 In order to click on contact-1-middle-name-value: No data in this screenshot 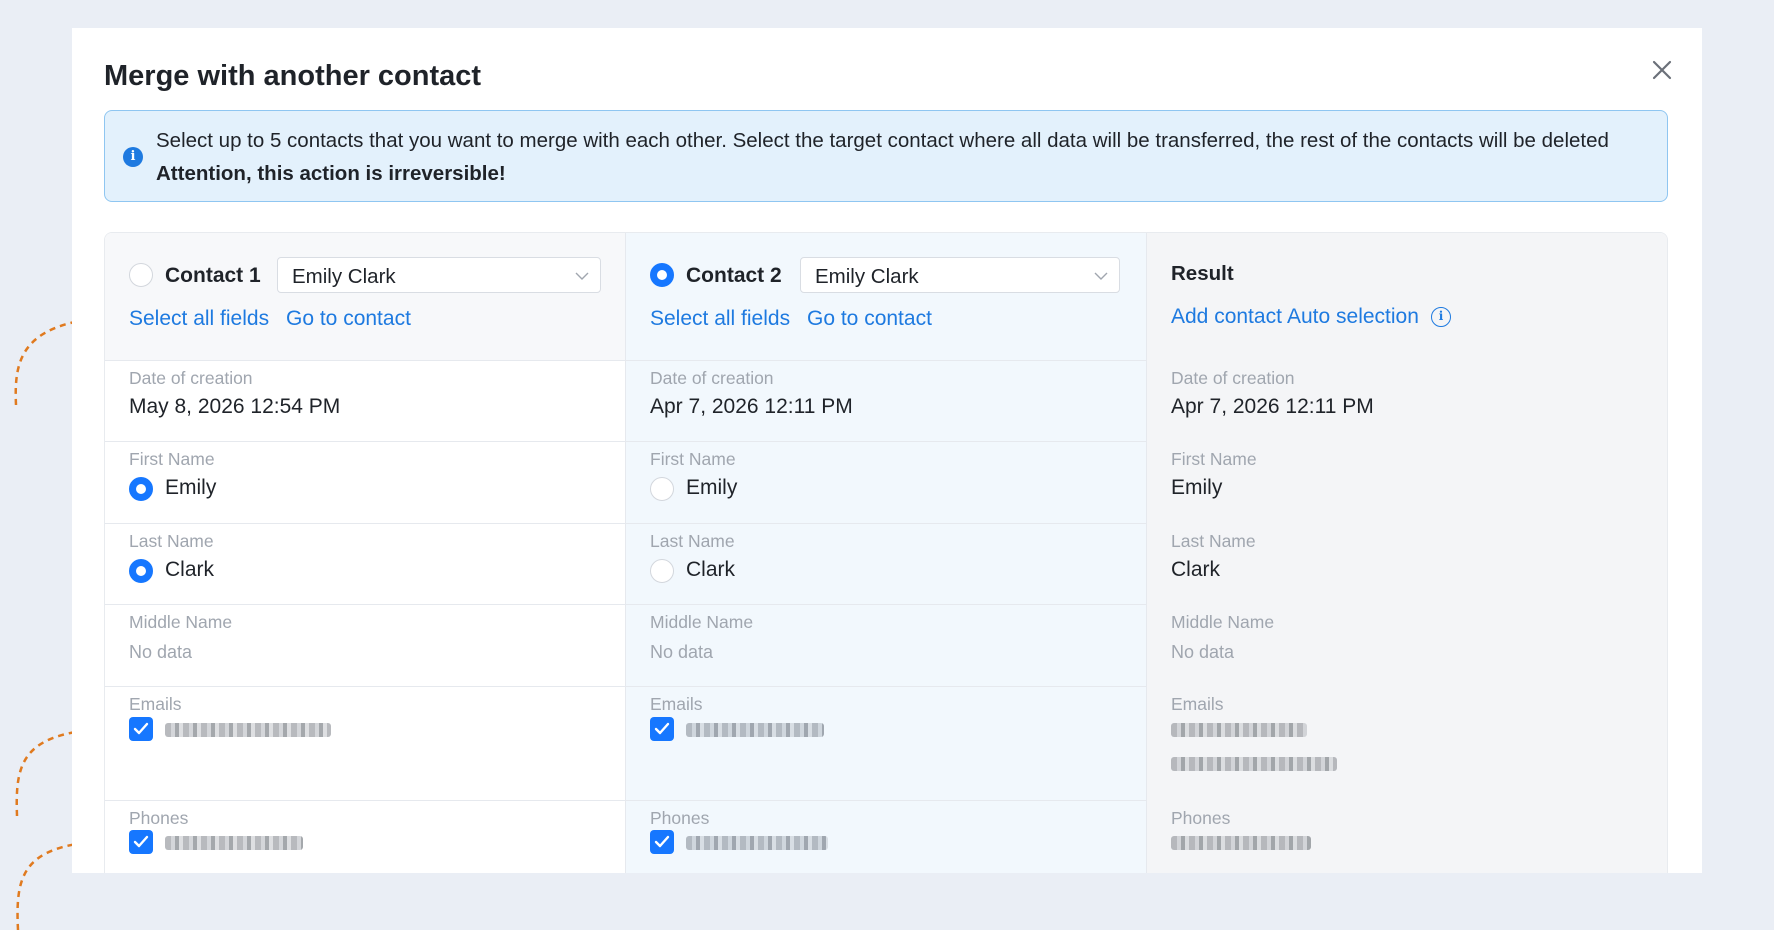, I will do `click(161, 652)`.